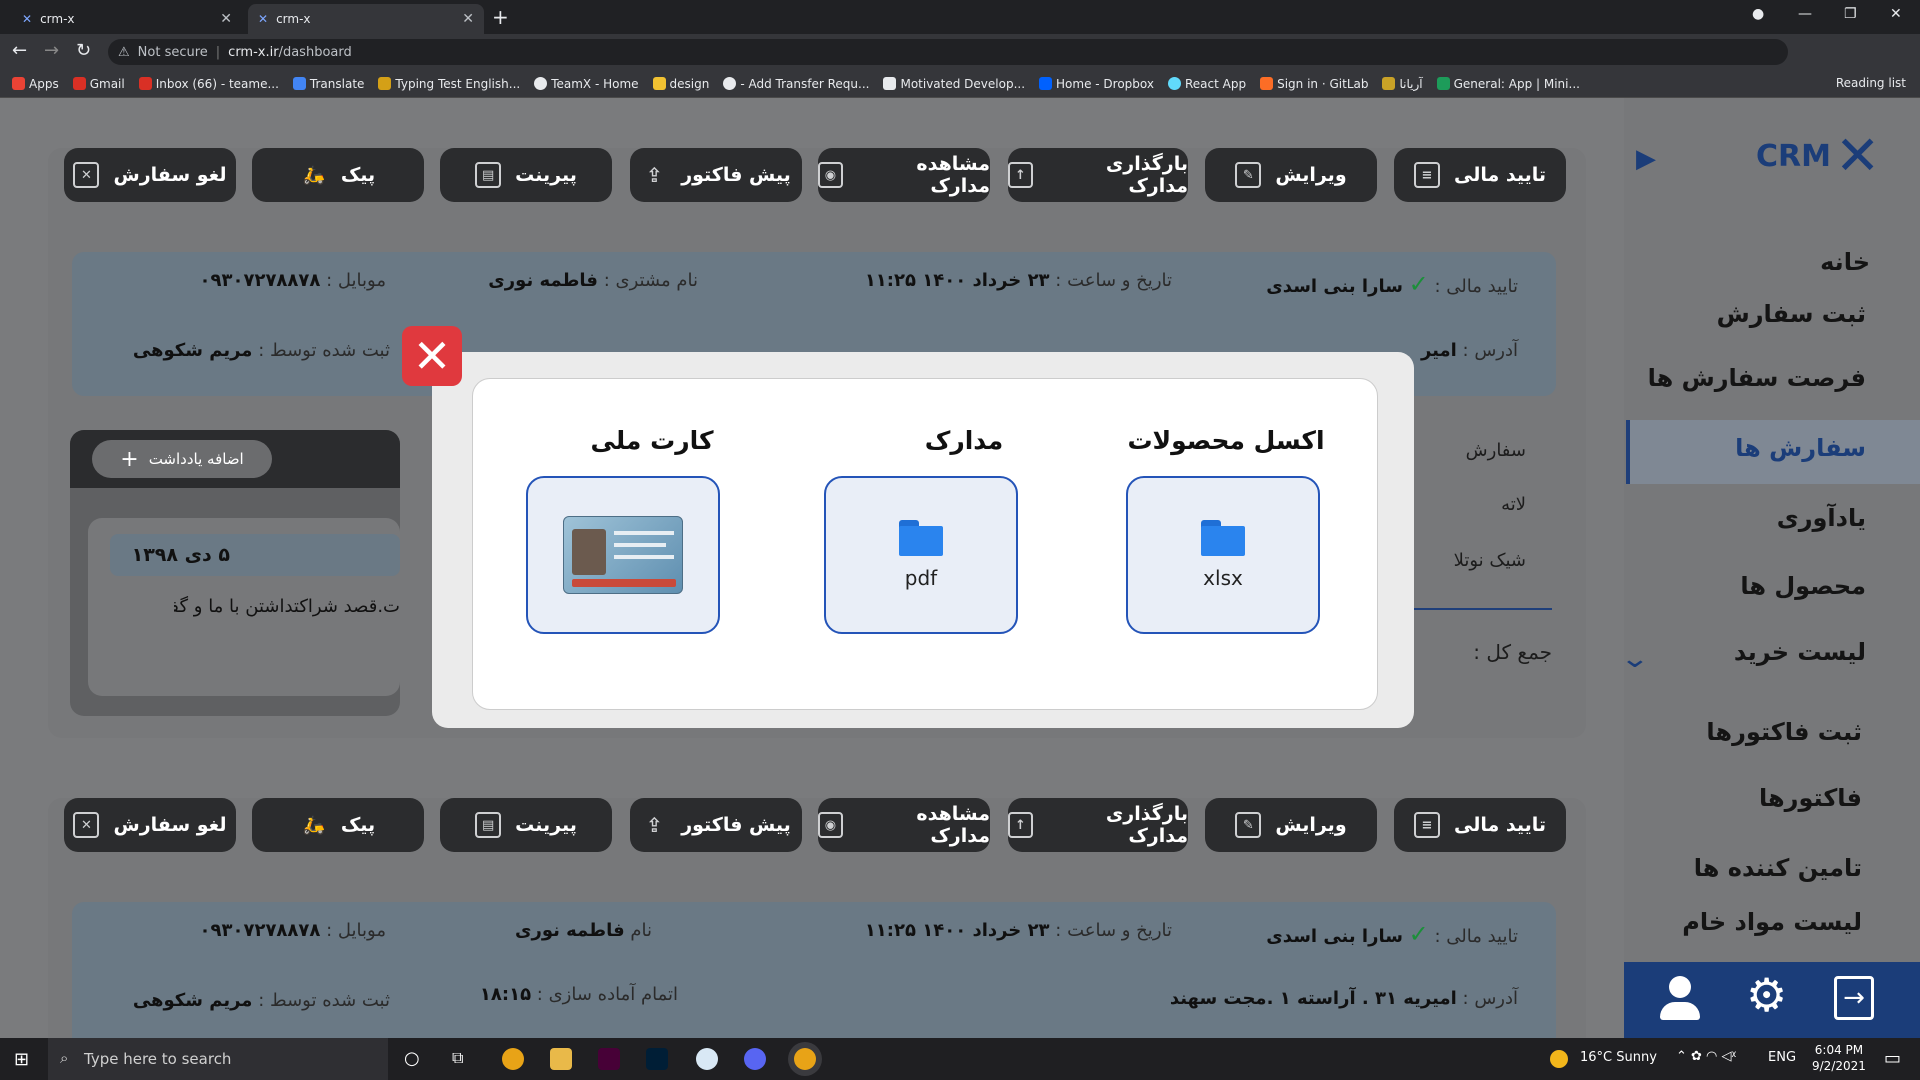 The image size is (1920, 1080). Describe the element at coordinates (561, 1059) in the screenshot. I see `file-explorer-icon` at that location.